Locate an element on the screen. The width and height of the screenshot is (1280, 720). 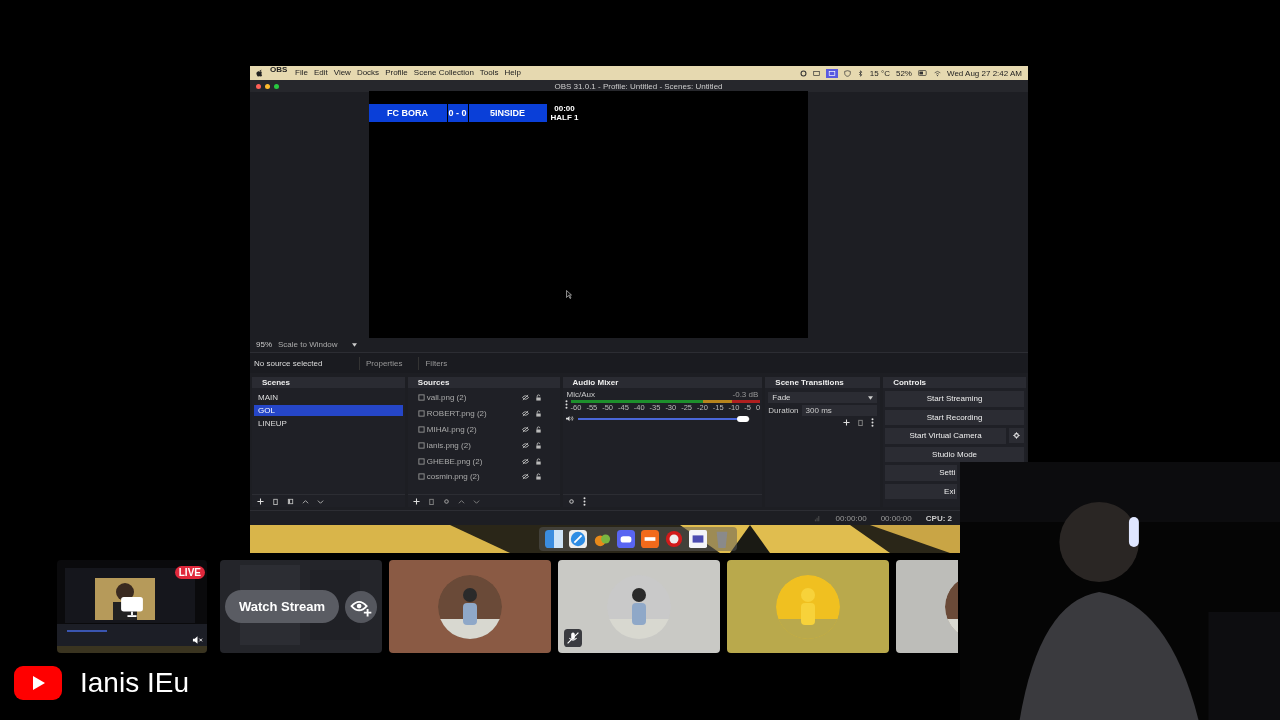
speaker-muted-icon is located at coordinates (197, 640).